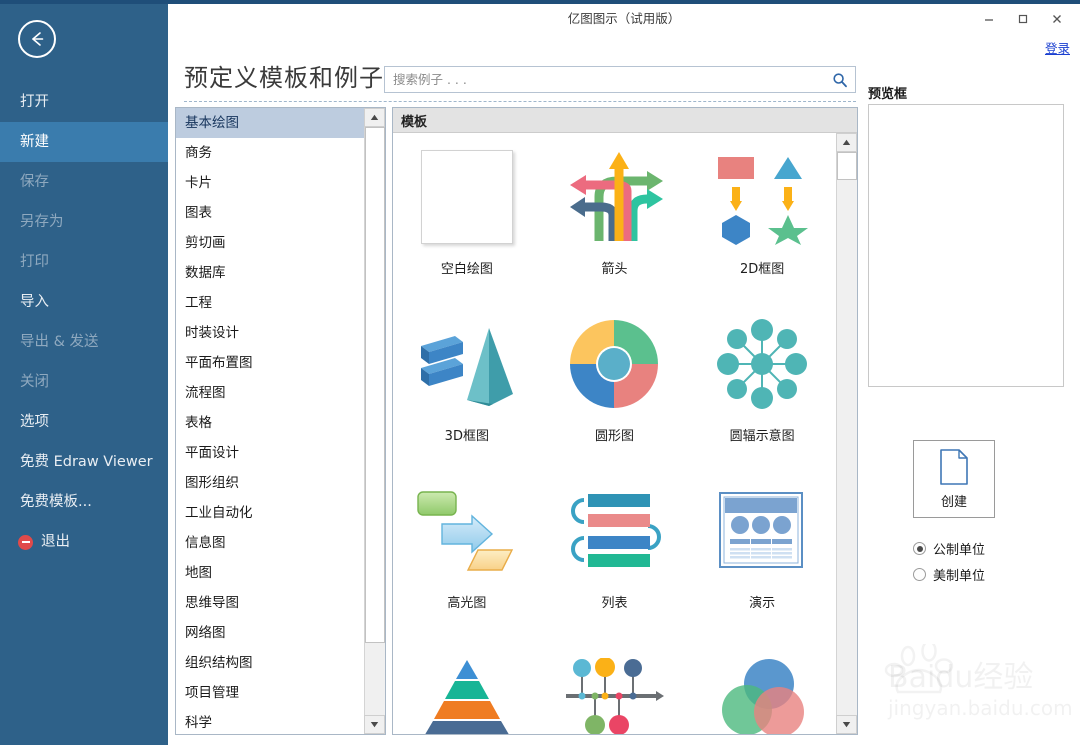  What do you see at coordinates (624, 18) in the screenshot?
I see `window-title: 亿图图示（试用版）` at bounding box center [624, 18].